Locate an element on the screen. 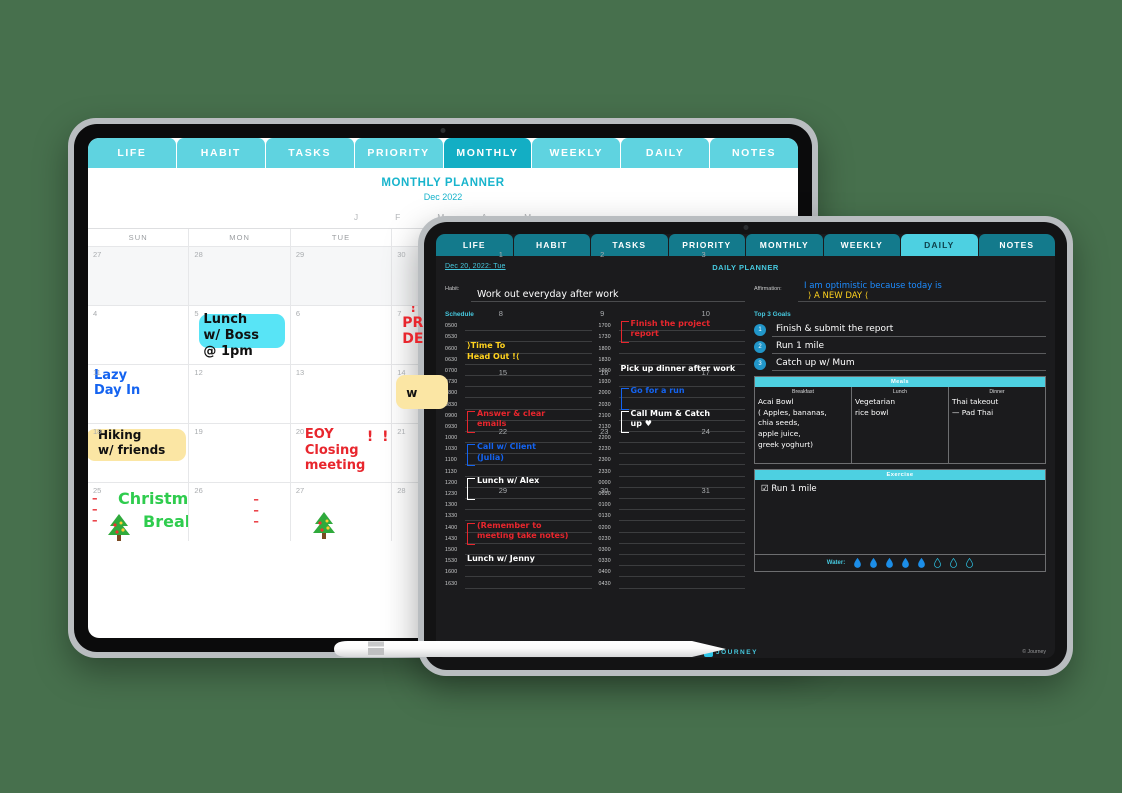  monthly-tab-weekly: WEEKLY is located at coordinates (576, 153).